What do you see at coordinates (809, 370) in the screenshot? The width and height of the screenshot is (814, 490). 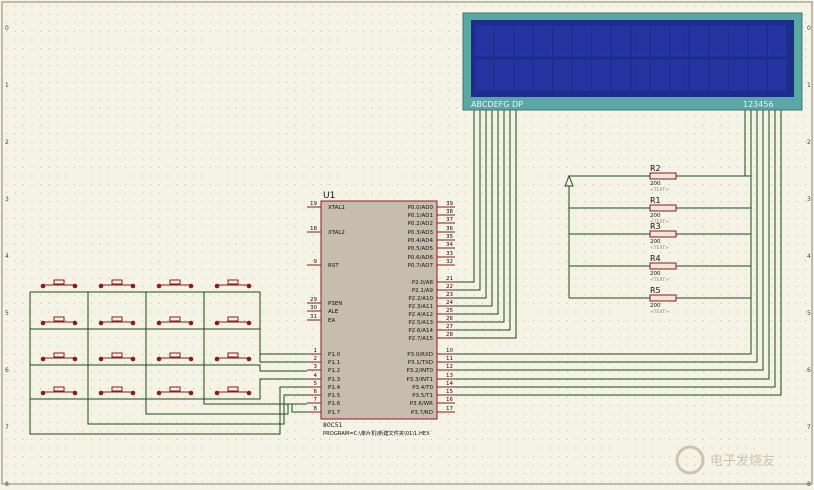 I see `sheet-mark-right: 6` at bounding box center [809, 370].